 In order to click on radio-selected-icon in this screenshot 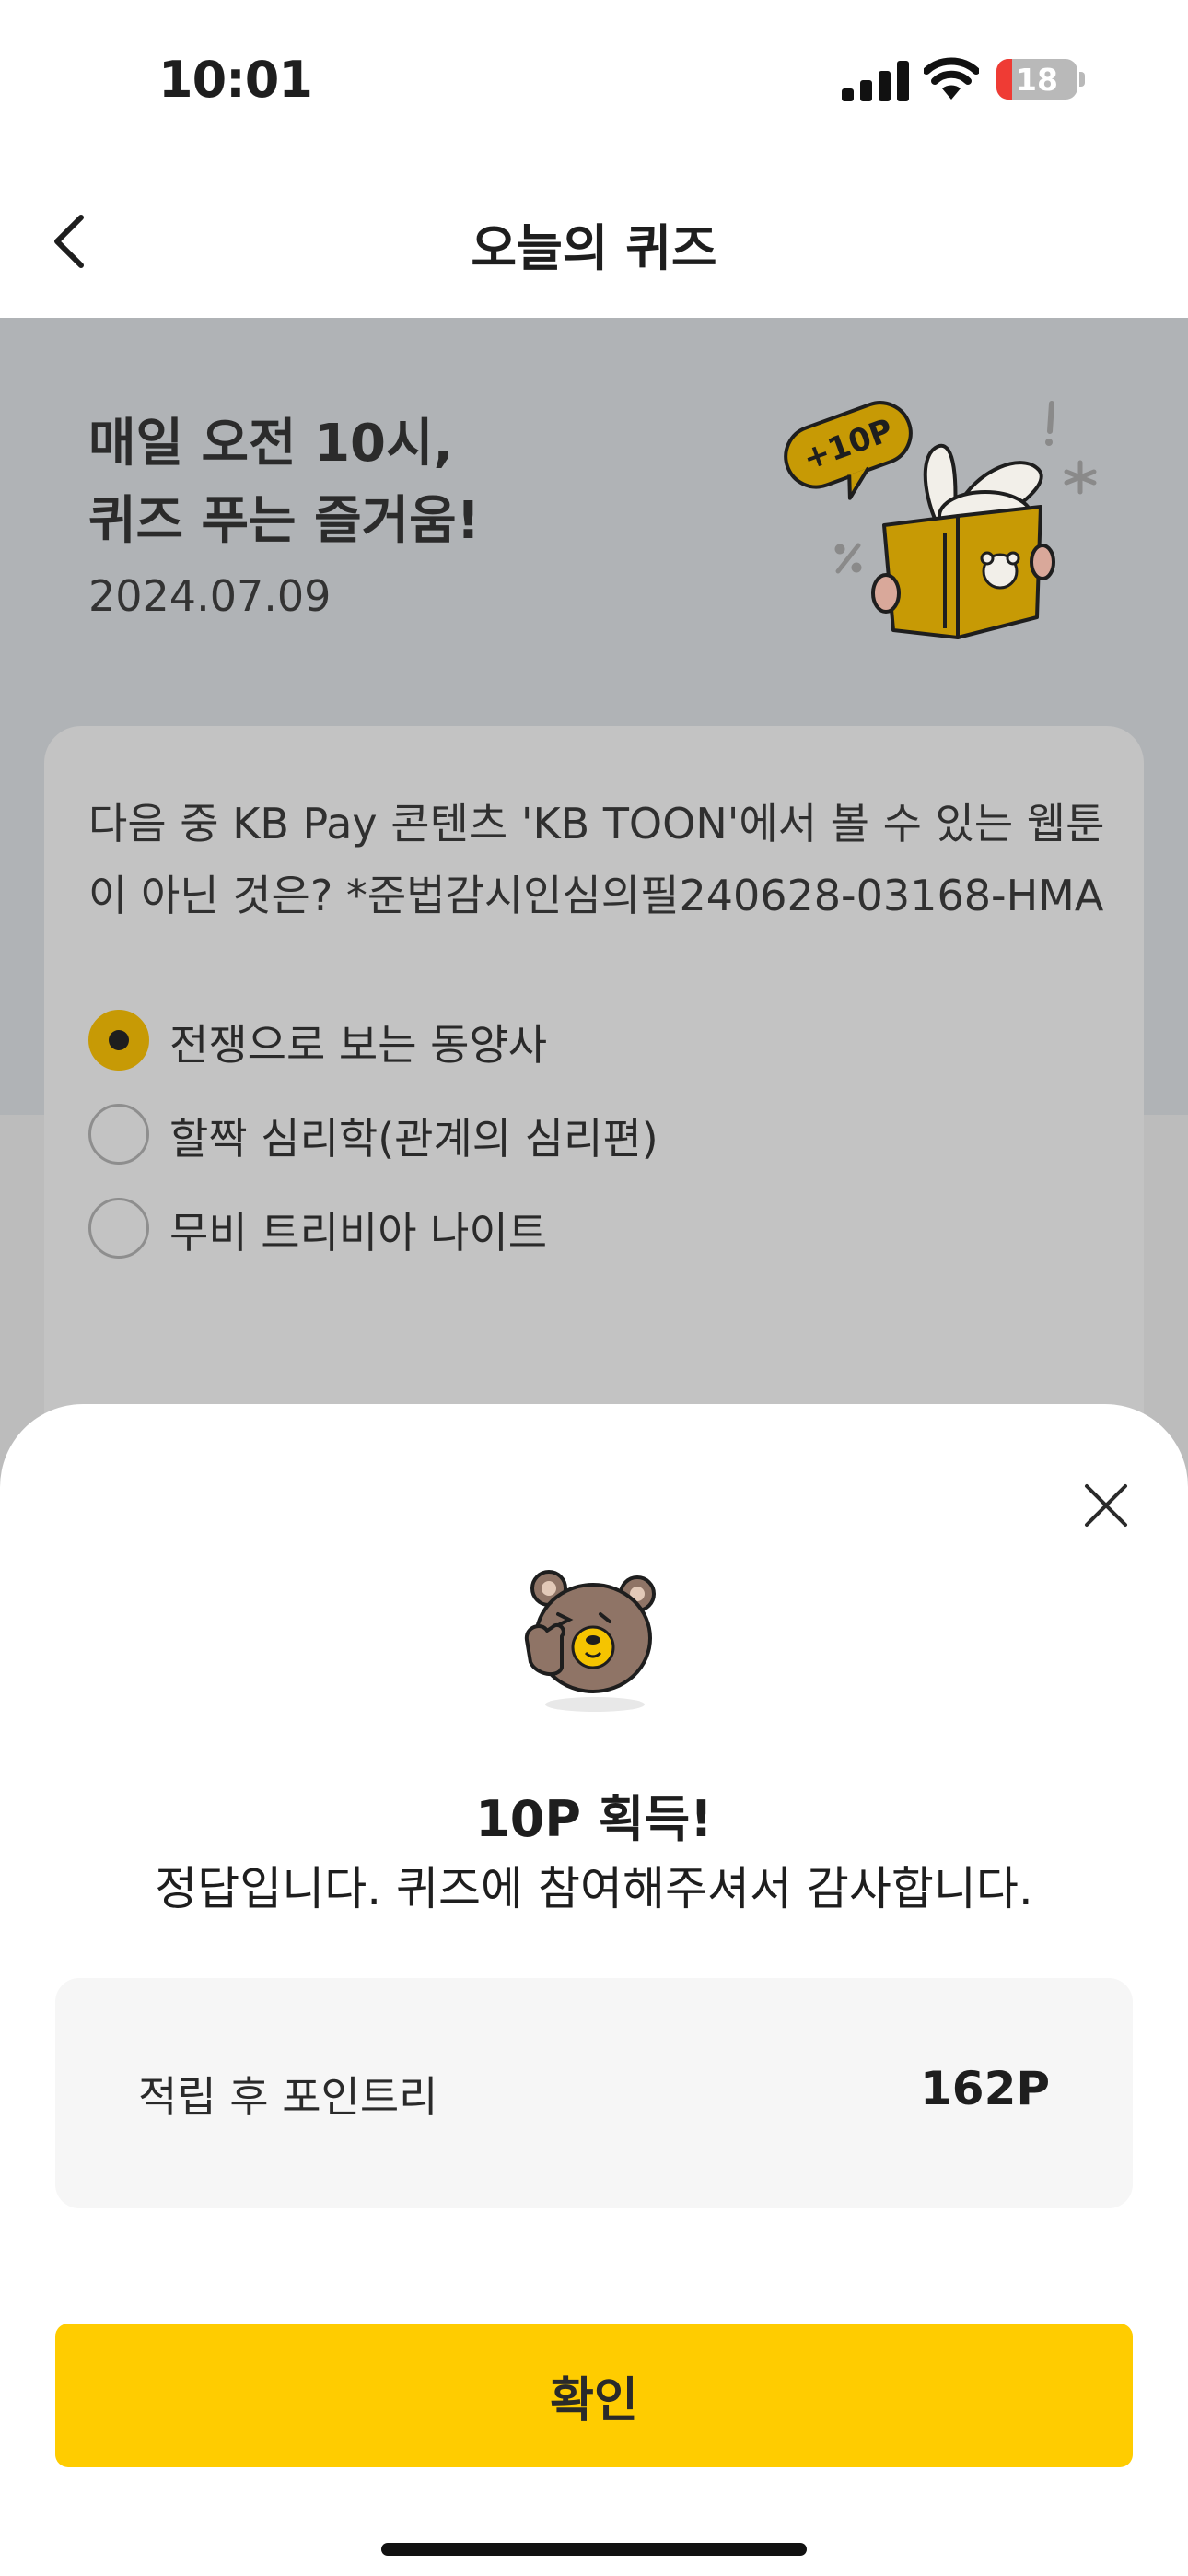, I will do `click(119, 1040)`.